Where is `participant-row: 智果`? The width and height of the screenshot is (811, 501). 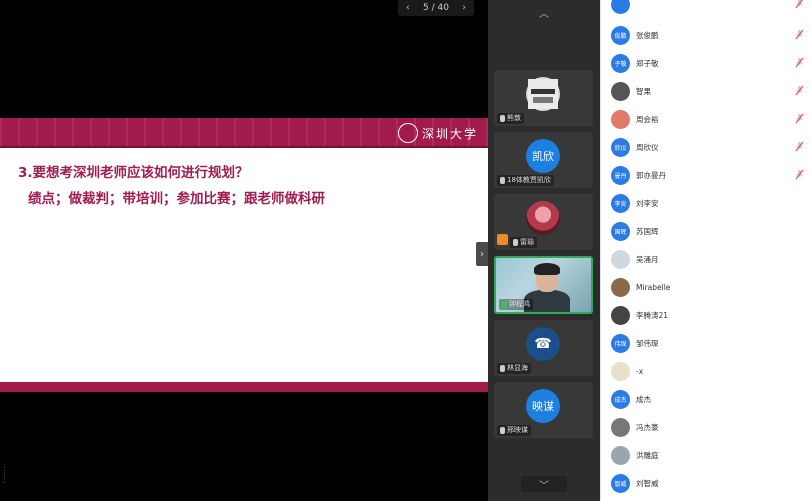 participant-row: 智果 is located at coordinates (708, 91).